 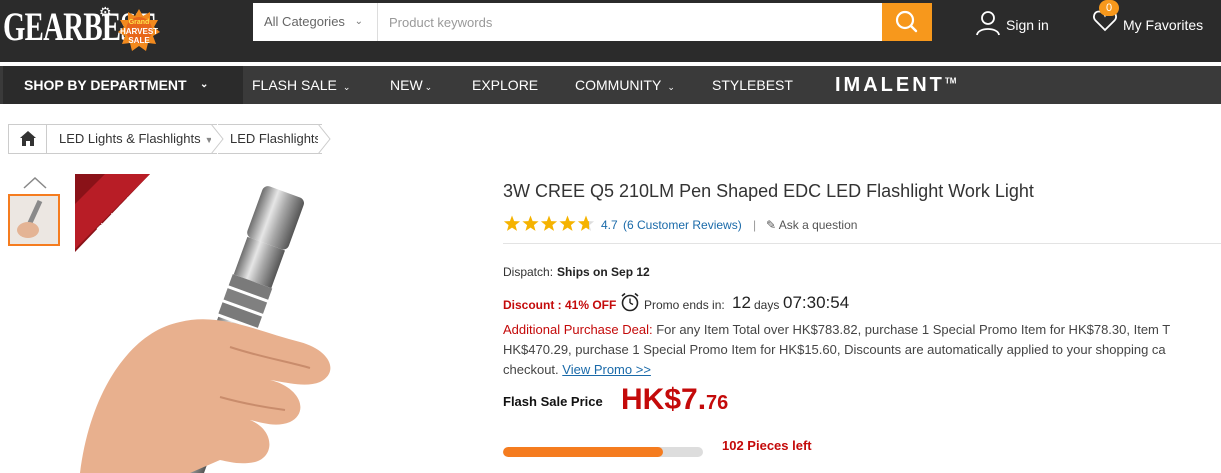 What do you see at coordinates (816, 302) in the screenshot?
I see `promo-time: 07:30:54` at bounding box center [816, 302].